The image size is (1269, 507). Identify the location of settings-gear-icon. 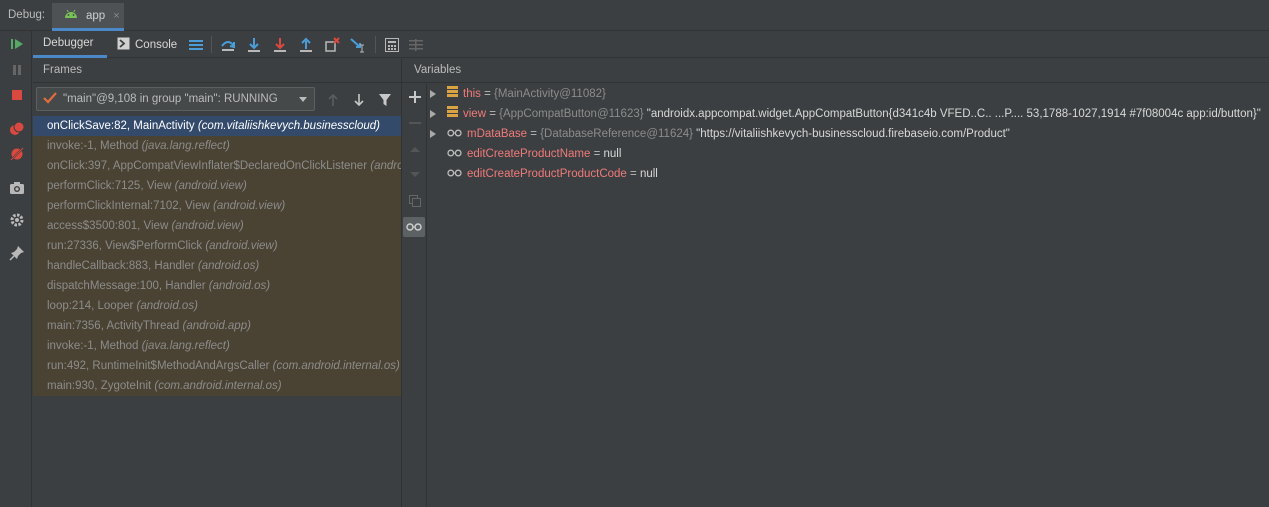
(16, 219).